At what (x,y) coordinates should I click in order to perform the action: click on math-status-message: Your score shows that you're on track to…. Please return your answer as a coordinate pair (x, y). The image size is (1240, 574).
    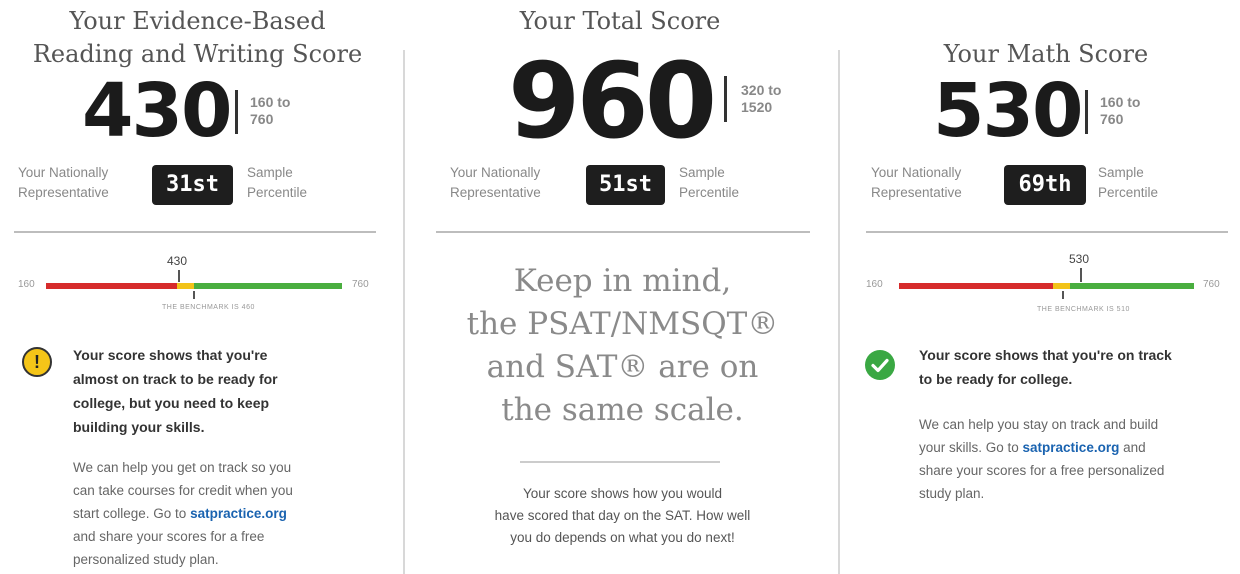
    Looking at the image, I should click on (1079, 367).